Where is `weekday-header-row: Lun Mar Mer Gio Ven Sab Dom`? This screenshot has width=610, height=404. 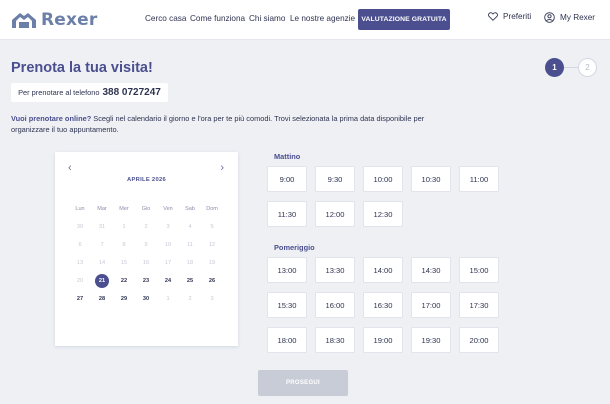
weekday-header-row: Lun Mar Mer Gio Ven Sab Dom is located at coordinates (146, 209).